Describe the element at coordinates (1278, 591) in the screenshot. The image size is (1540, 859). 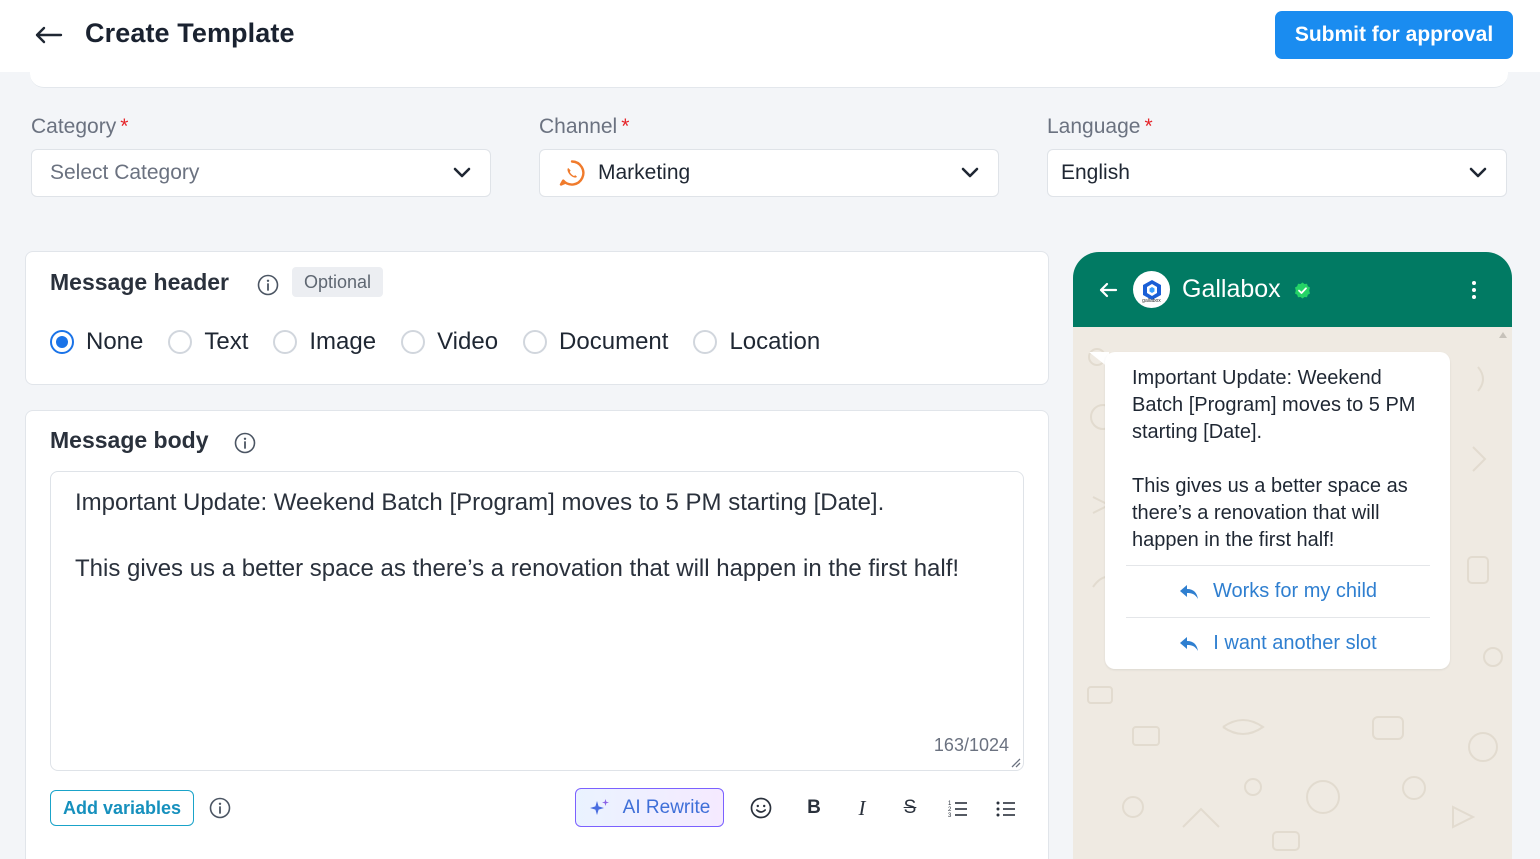
I see `quick-reply-button: Works for my child` at that location.